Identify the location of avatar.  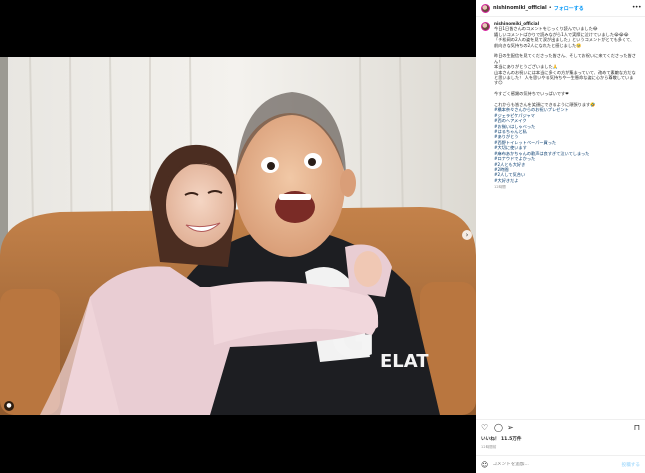
(485, 8).